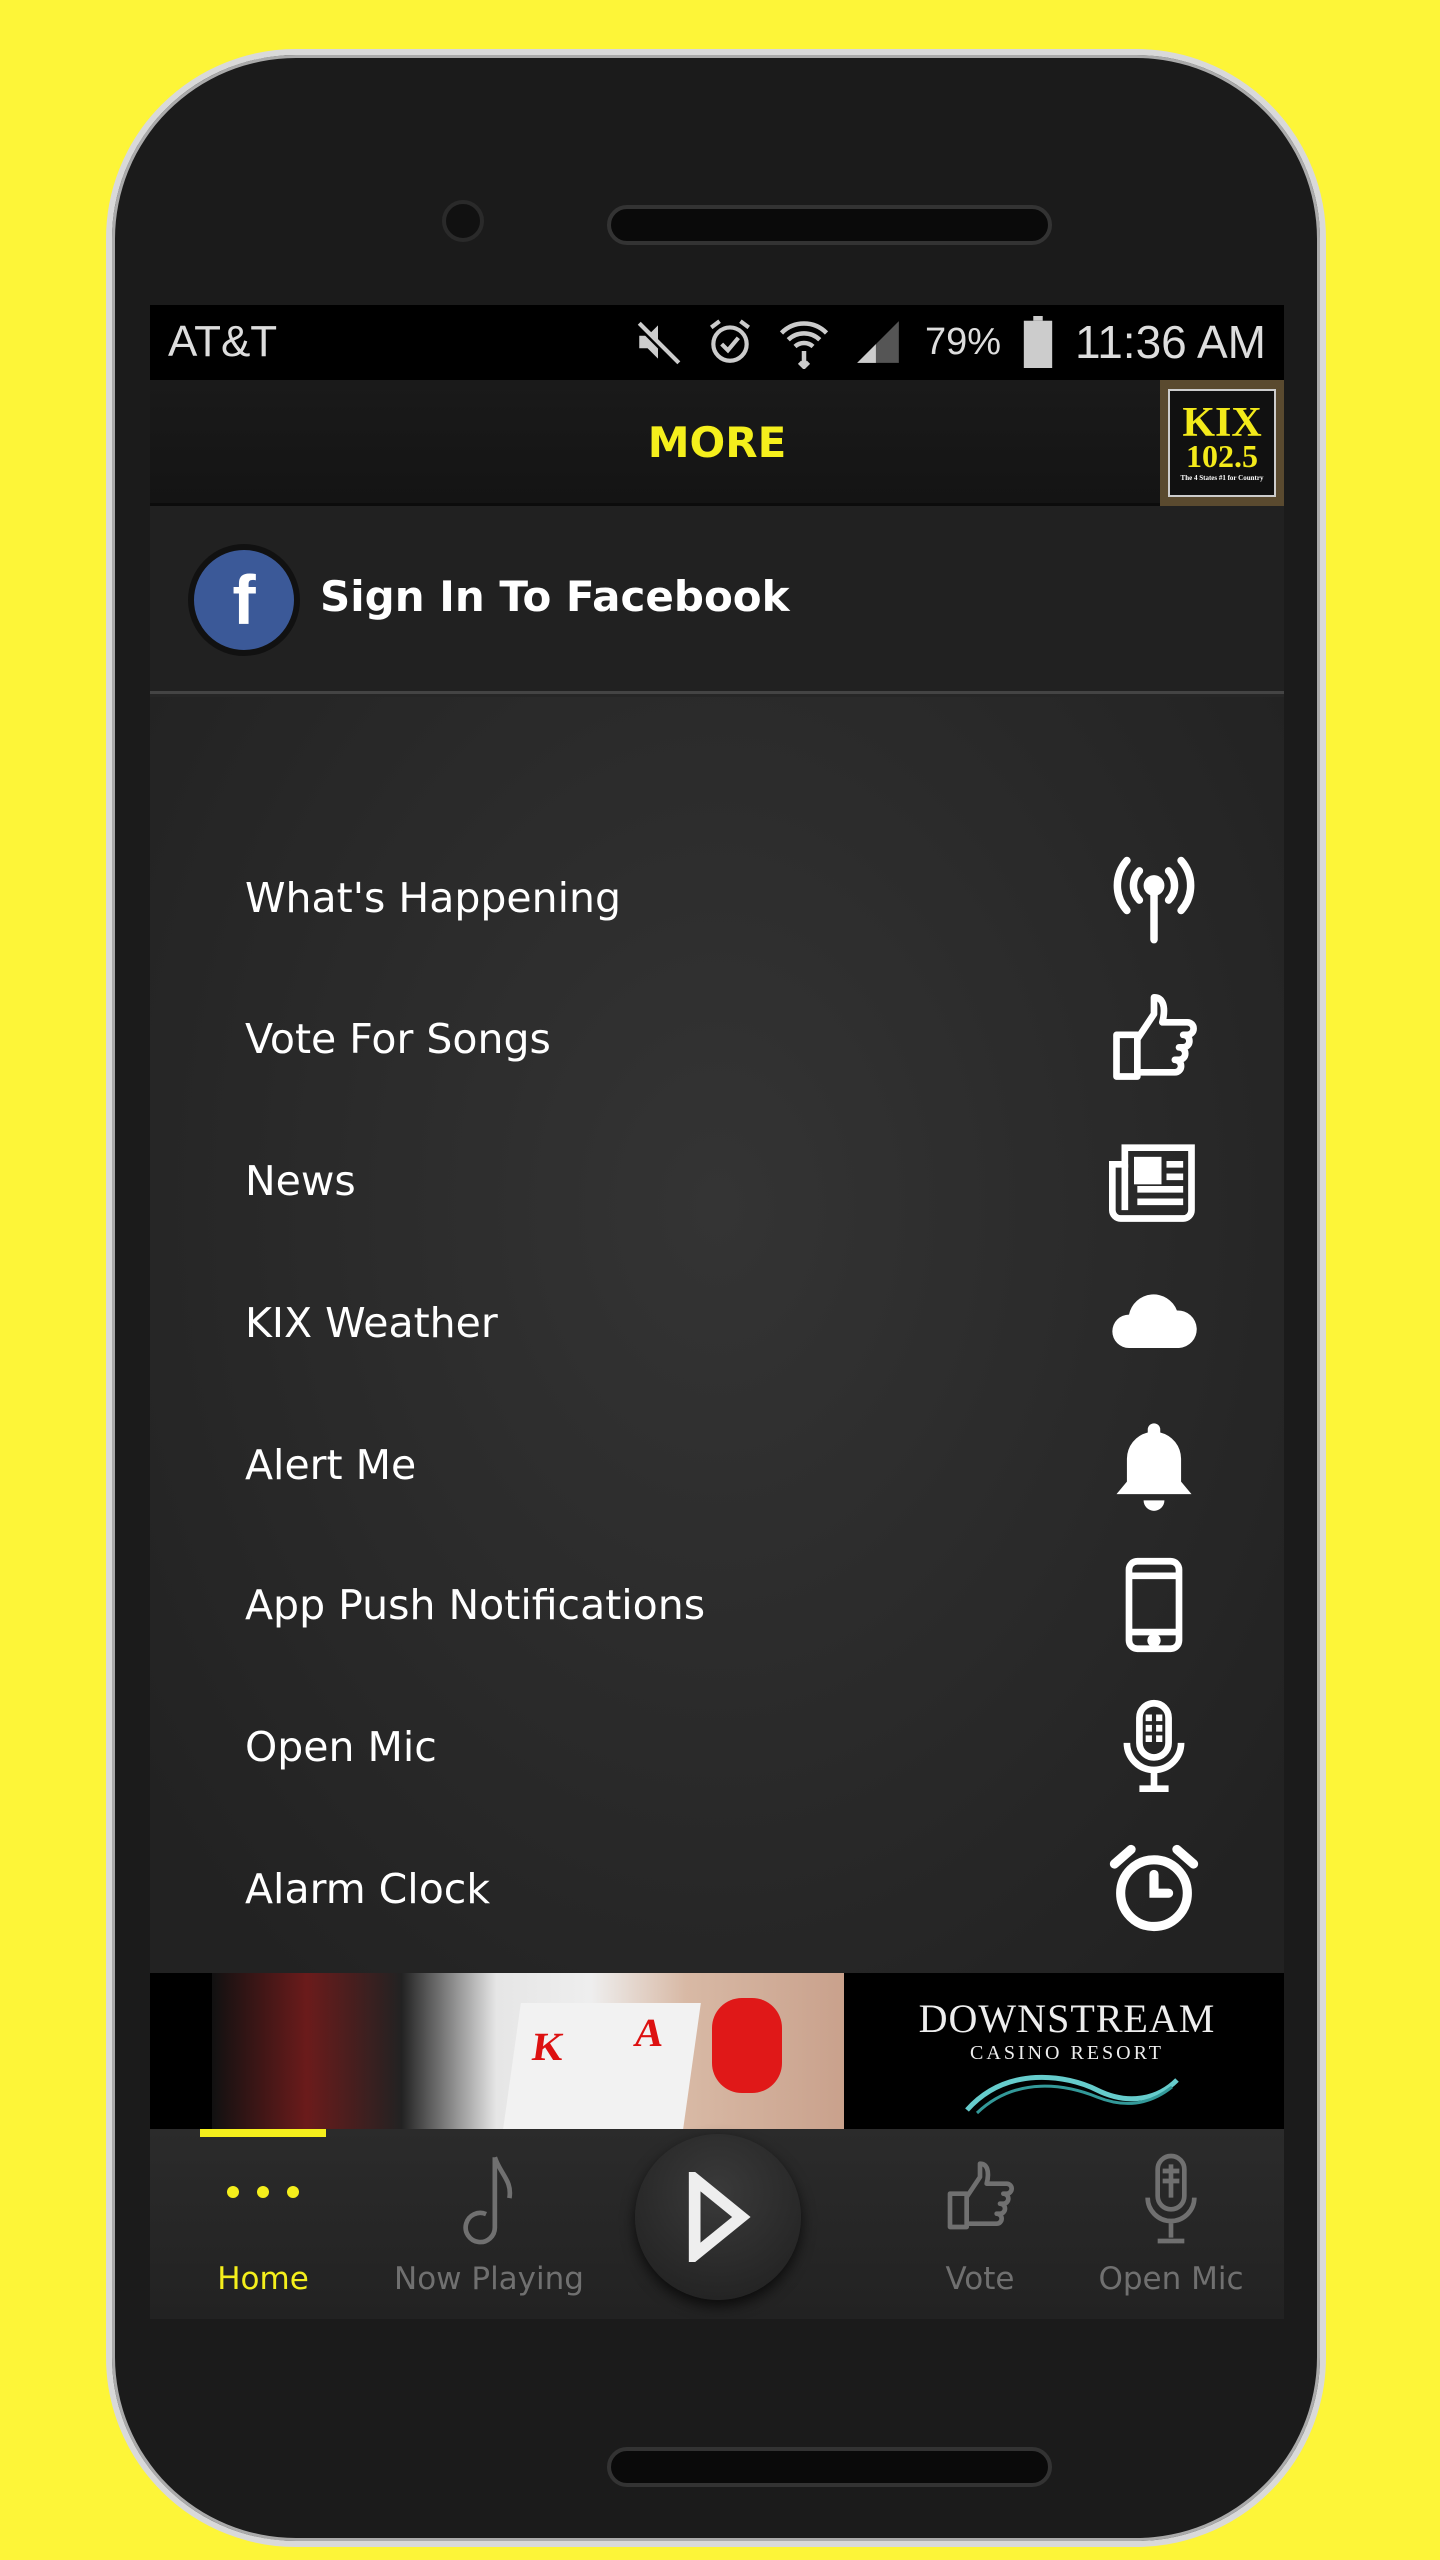 The image size is (1440, 2560). I want to click on page-title: MORE, so click(717, 442).